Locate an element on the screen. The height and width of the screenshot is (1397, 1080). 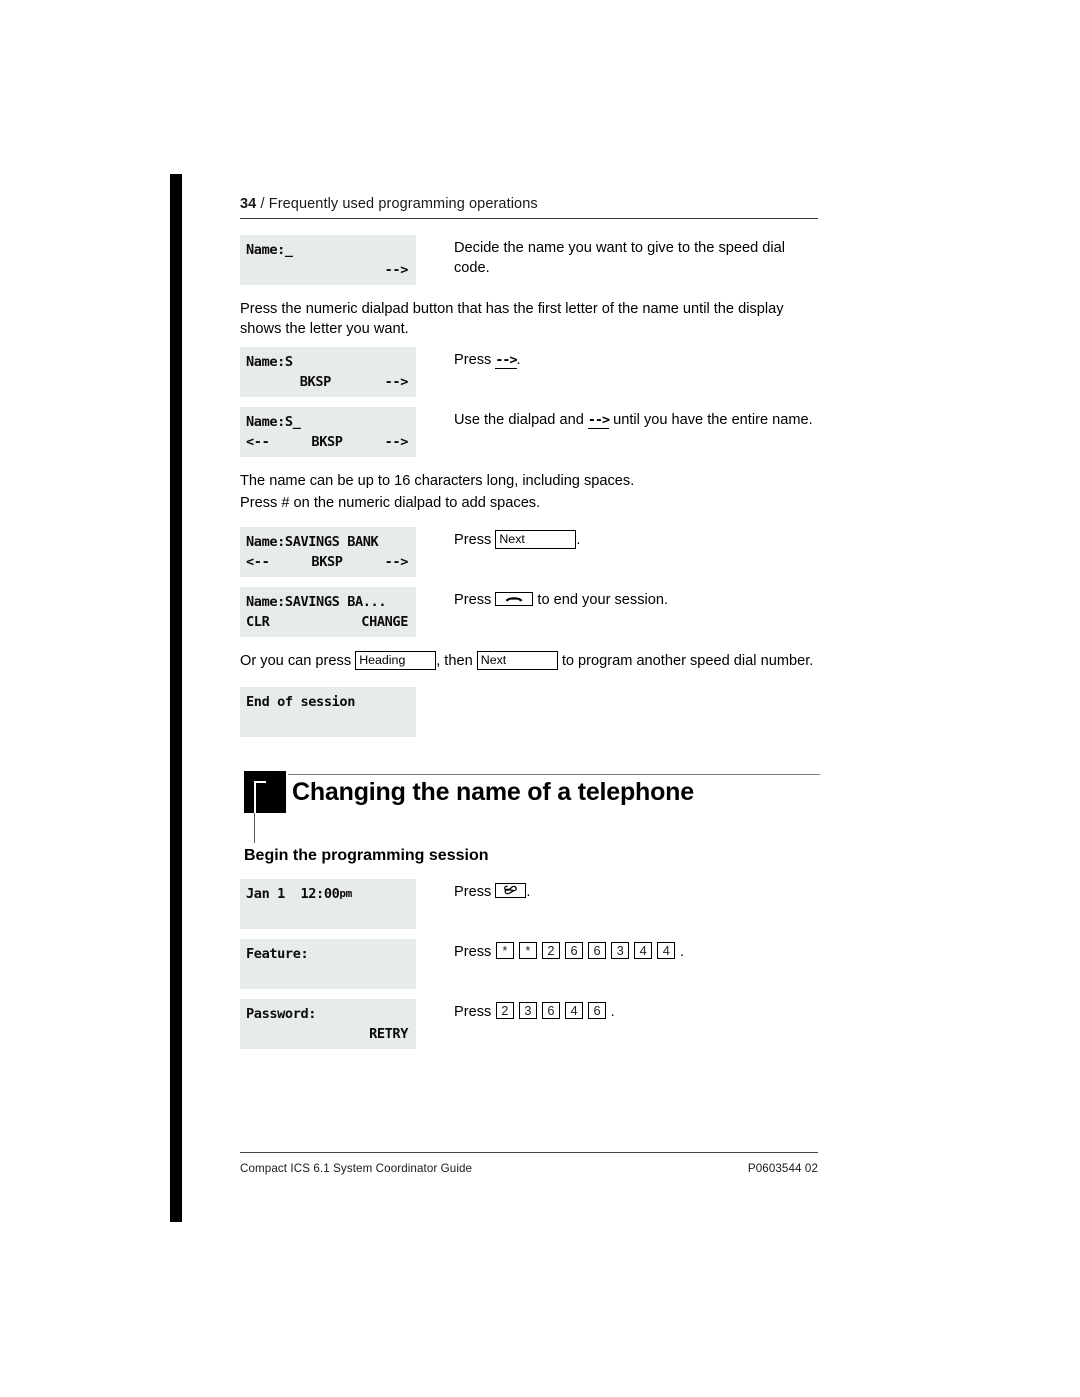
release-handset-key is located at coordinates (514, 599).